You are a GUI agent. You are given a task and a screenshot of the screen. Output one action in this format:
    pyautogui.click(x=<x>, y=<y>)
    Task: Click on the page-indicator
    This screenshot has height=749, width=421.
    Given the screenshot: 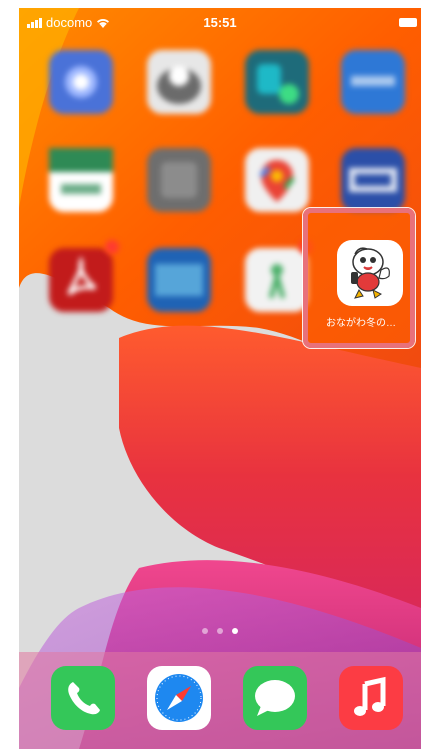 What is the action you would take?
    pyautogui.click(x=220, y=631)
    